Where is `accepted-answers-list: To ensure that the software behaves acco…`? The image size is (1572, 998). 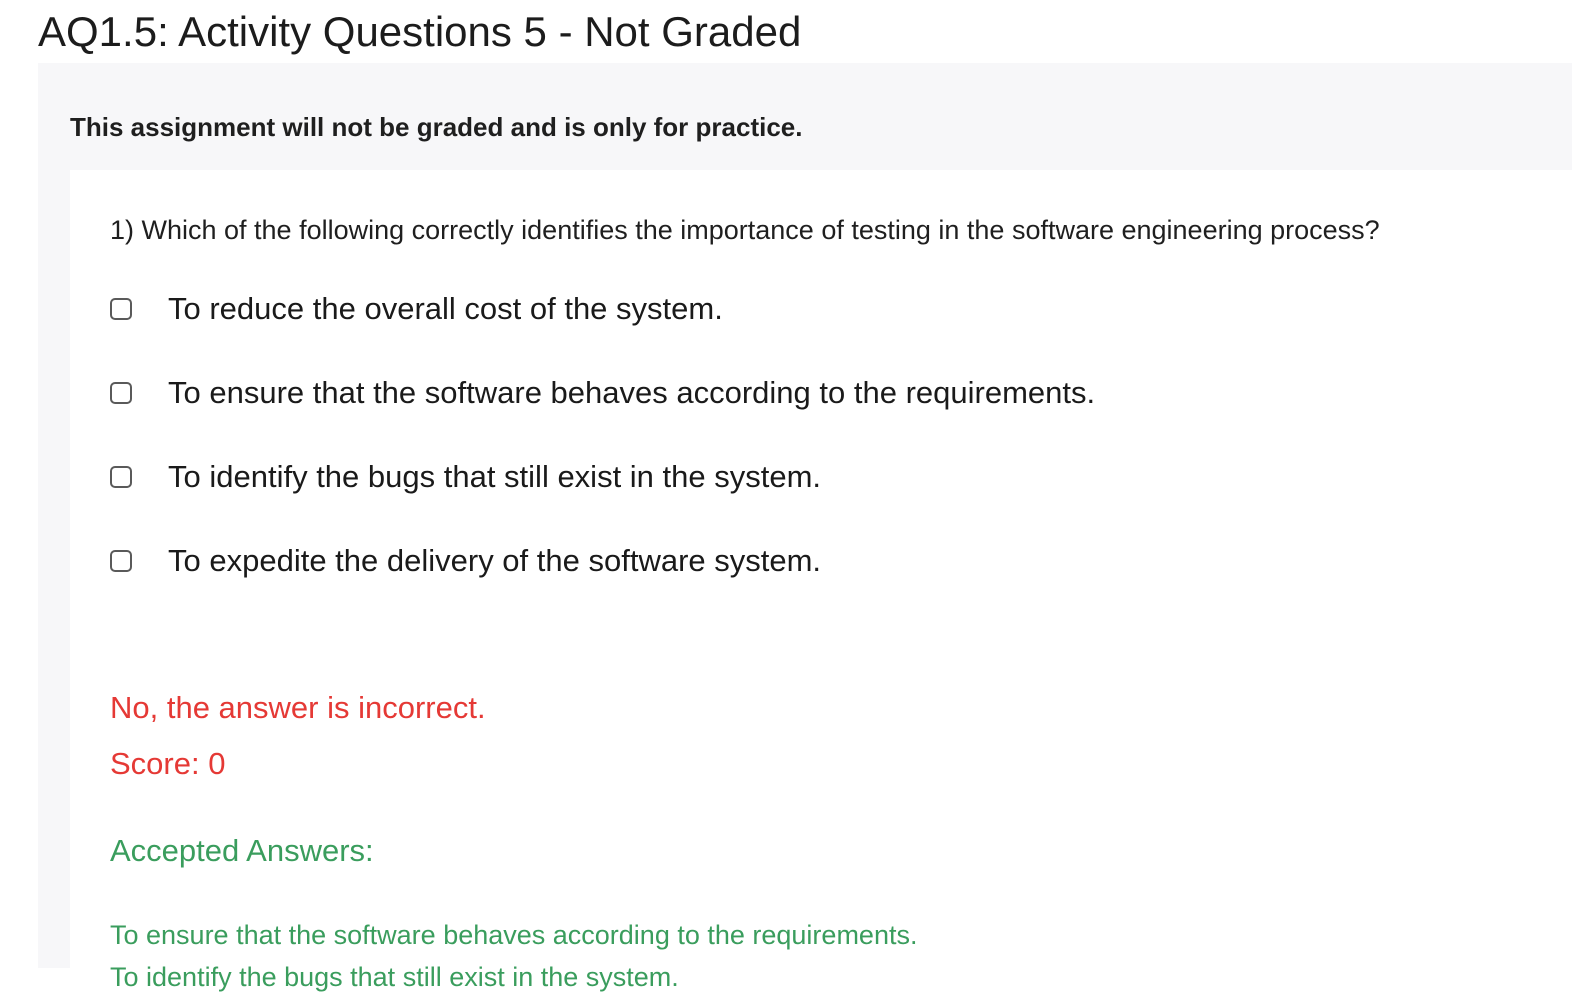 accepted-answers-list: To ensure that the software behaves acco… is located at coordinates (513, 956).